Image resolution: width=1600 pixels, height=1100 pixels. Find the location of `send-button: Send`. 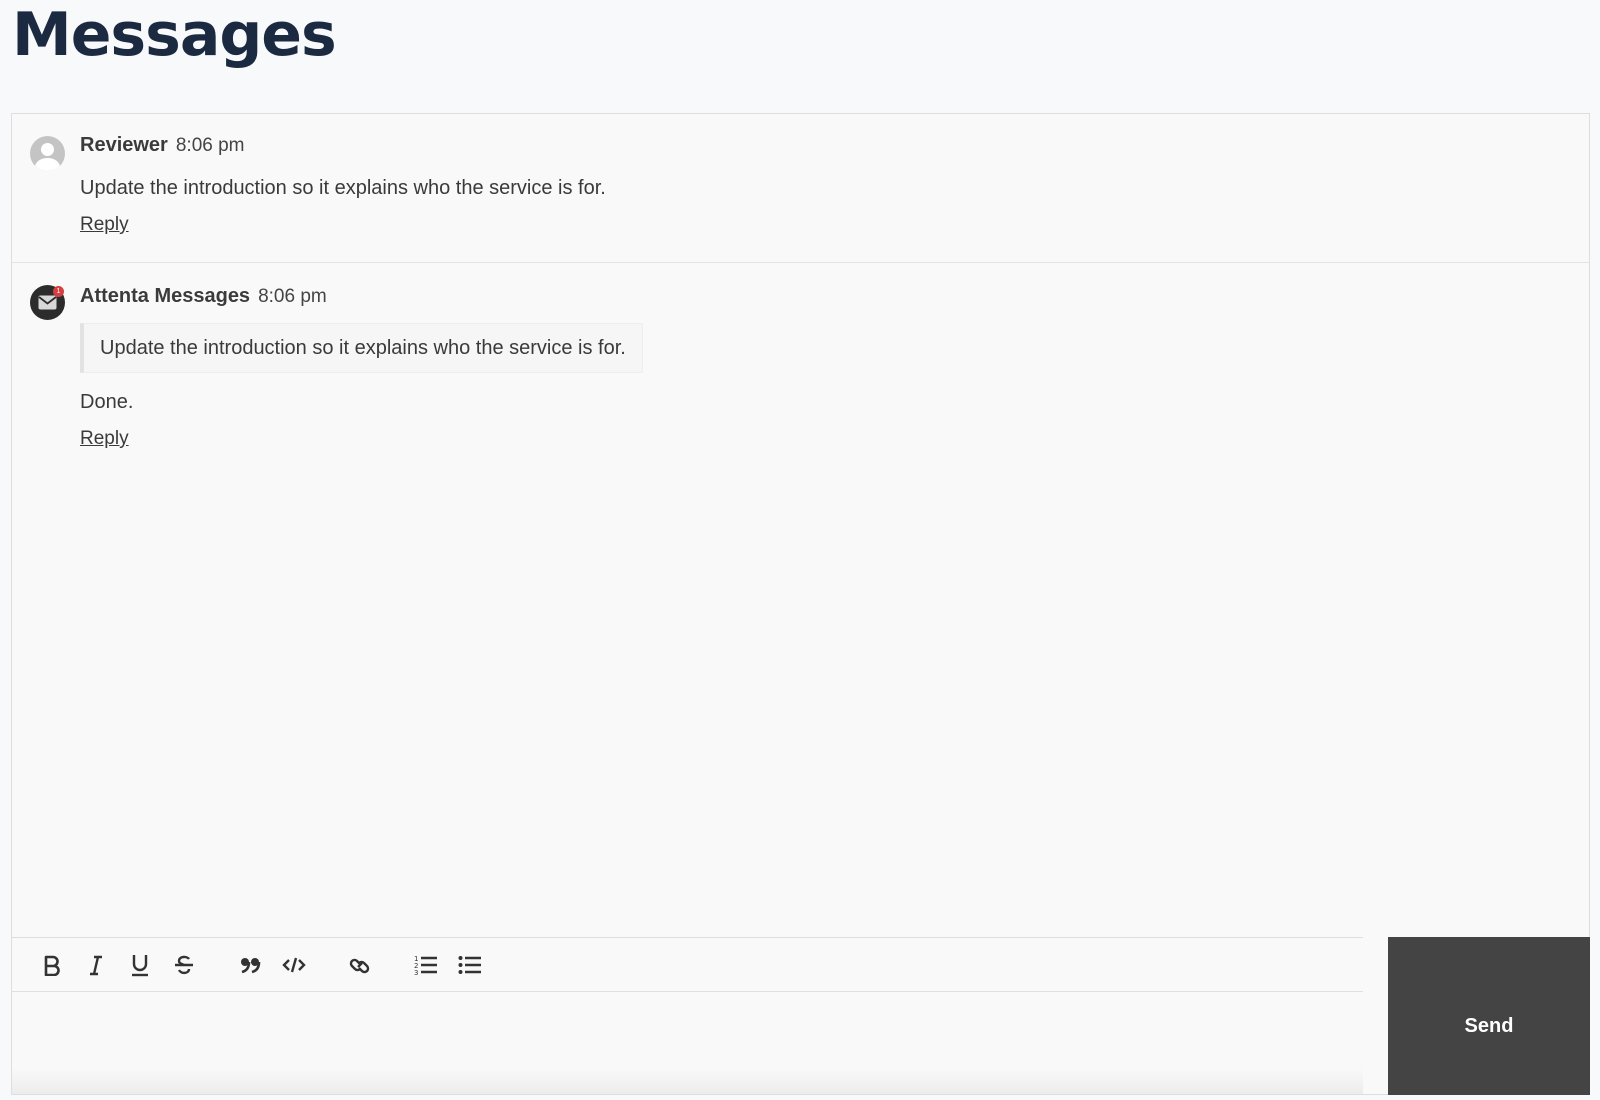

send-button: Send is located at coordinates (1489, 1016).